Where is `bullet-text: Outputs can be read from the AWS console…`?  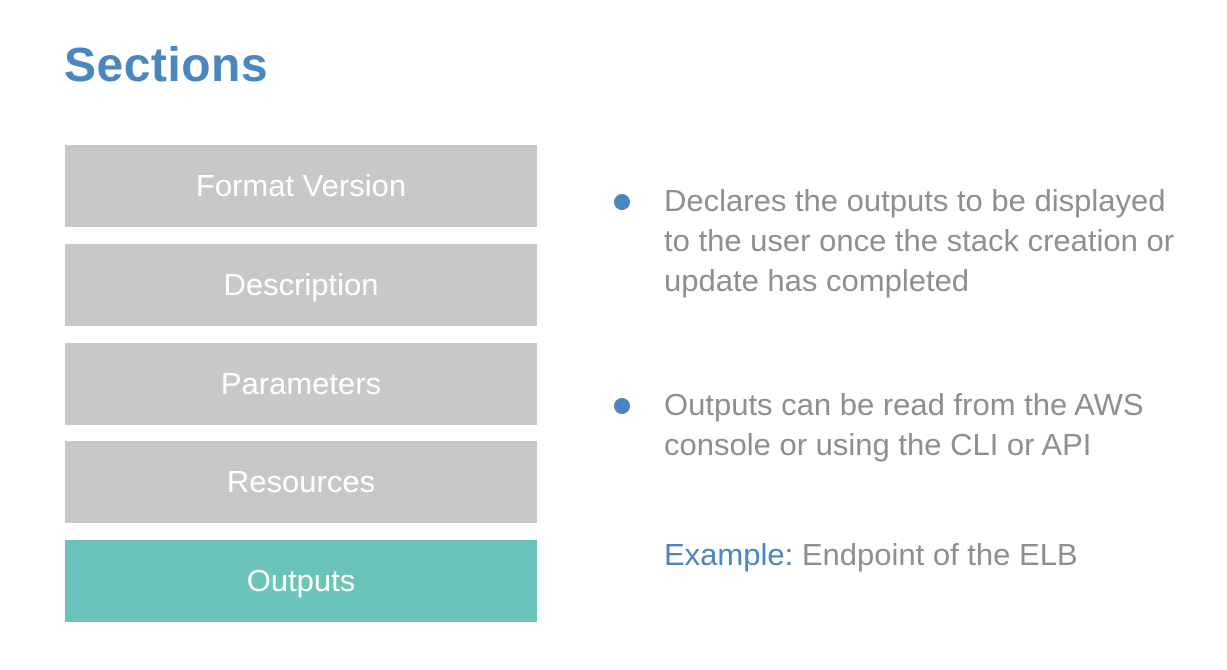
bullet-text: Outputs can be read from the AWS console… is located at coordinates (904, 424).